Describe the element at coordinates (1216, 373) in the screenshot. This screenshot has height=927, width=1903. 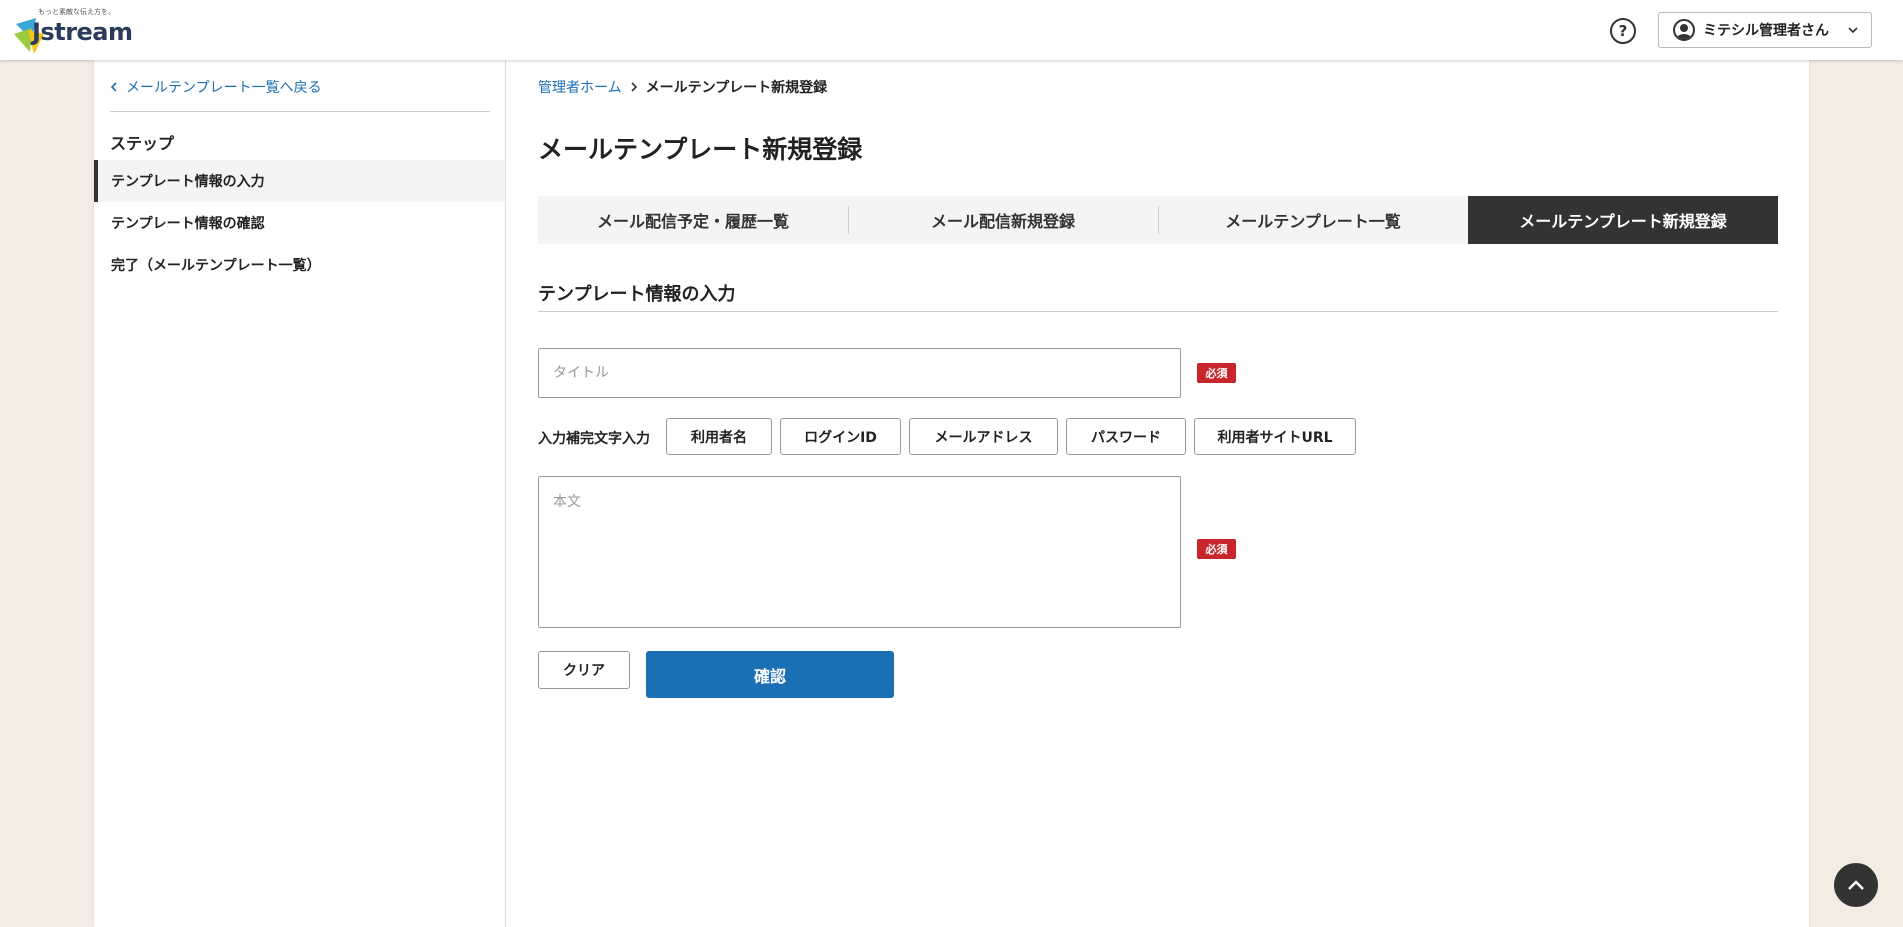
I see `title-required-badge: 必須` at that location.